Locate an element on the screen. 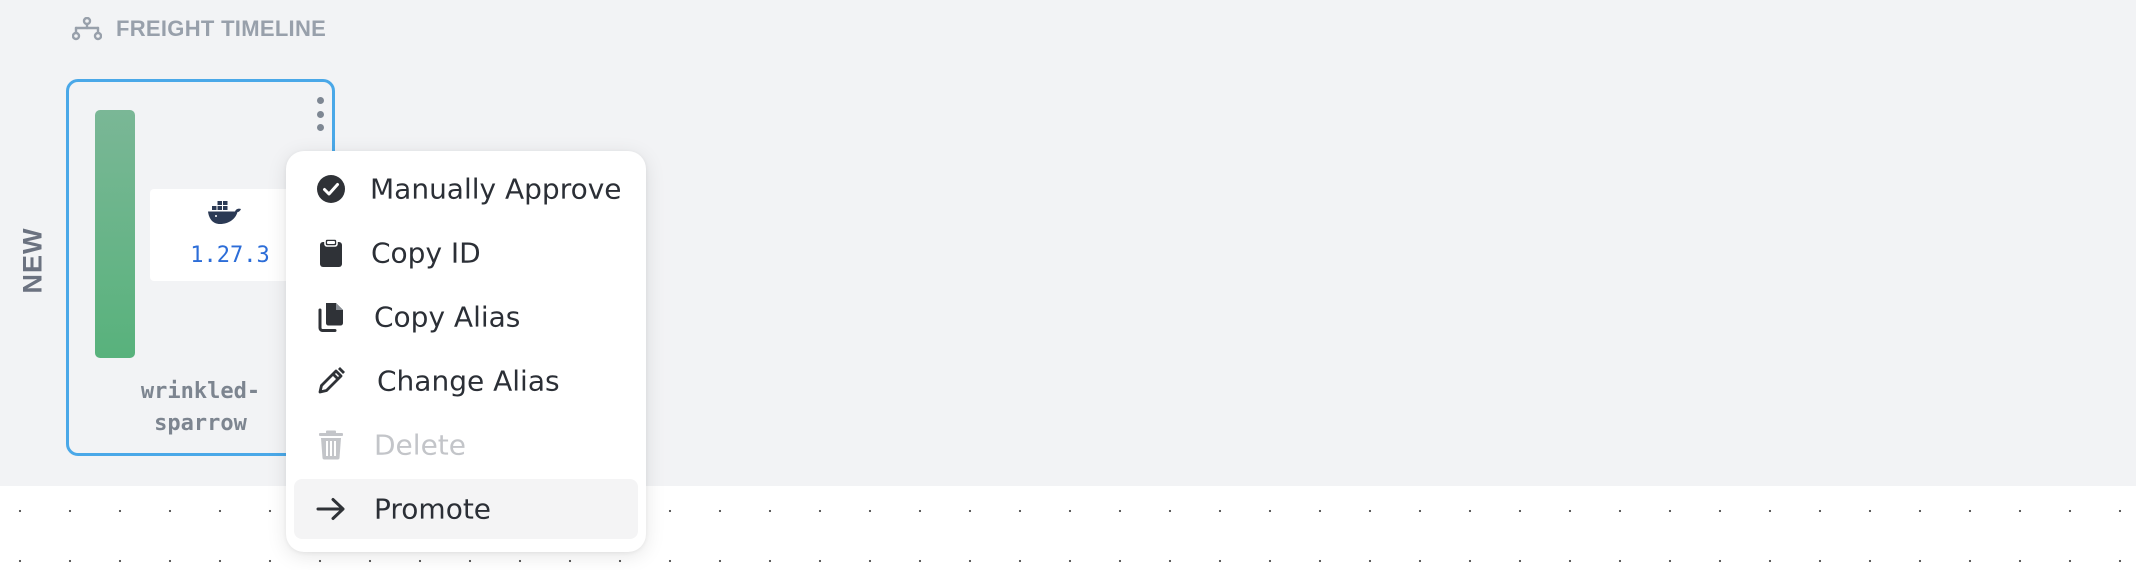  menu-item-label: Promote is located at coordinates (433, 509).